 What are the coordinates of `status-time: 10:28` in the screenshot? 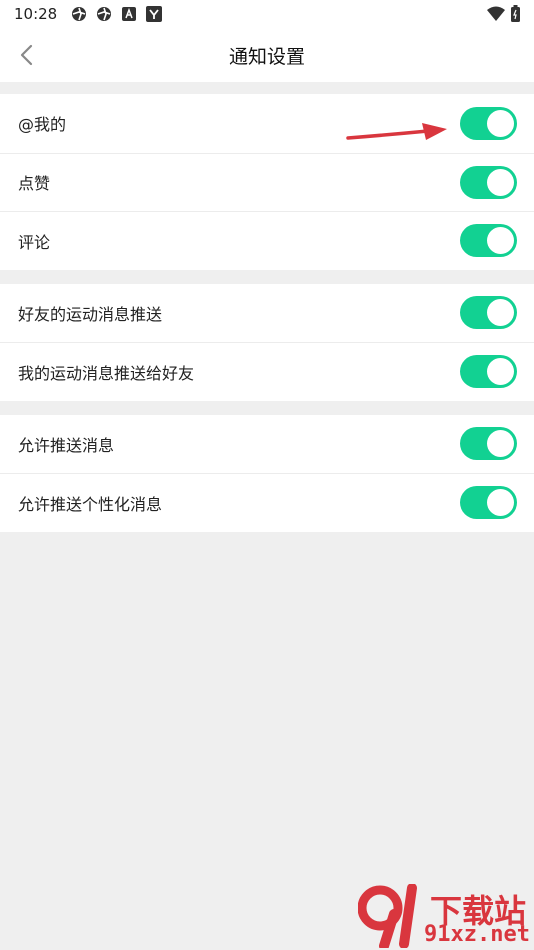 It's located at (36, 14).